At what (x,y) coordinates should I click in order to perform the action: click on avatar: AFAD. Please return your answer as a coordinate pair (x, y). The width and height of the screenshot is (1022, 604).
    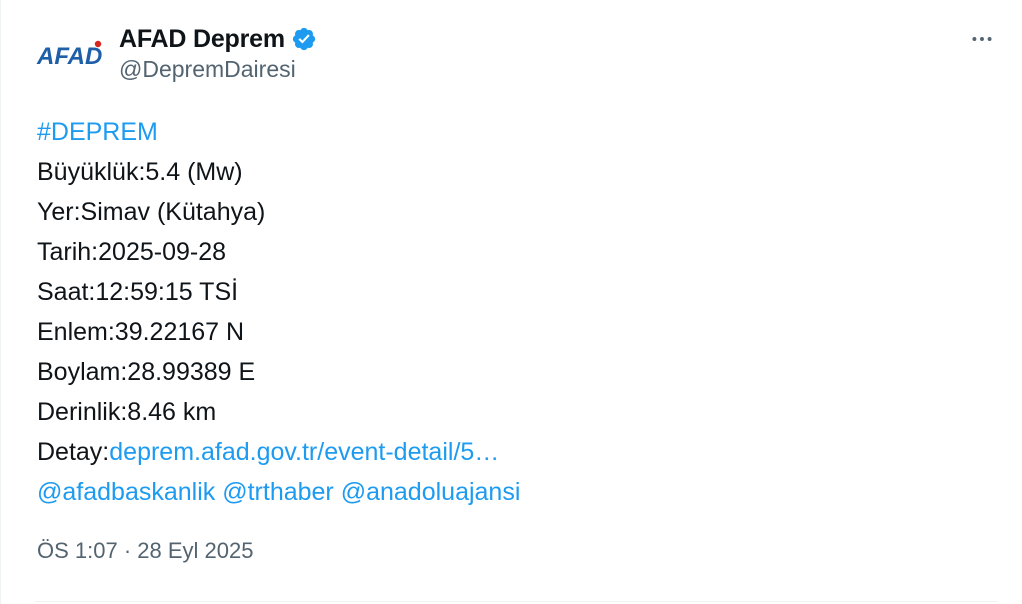
    Looking at the image, I should click on (70, 54).